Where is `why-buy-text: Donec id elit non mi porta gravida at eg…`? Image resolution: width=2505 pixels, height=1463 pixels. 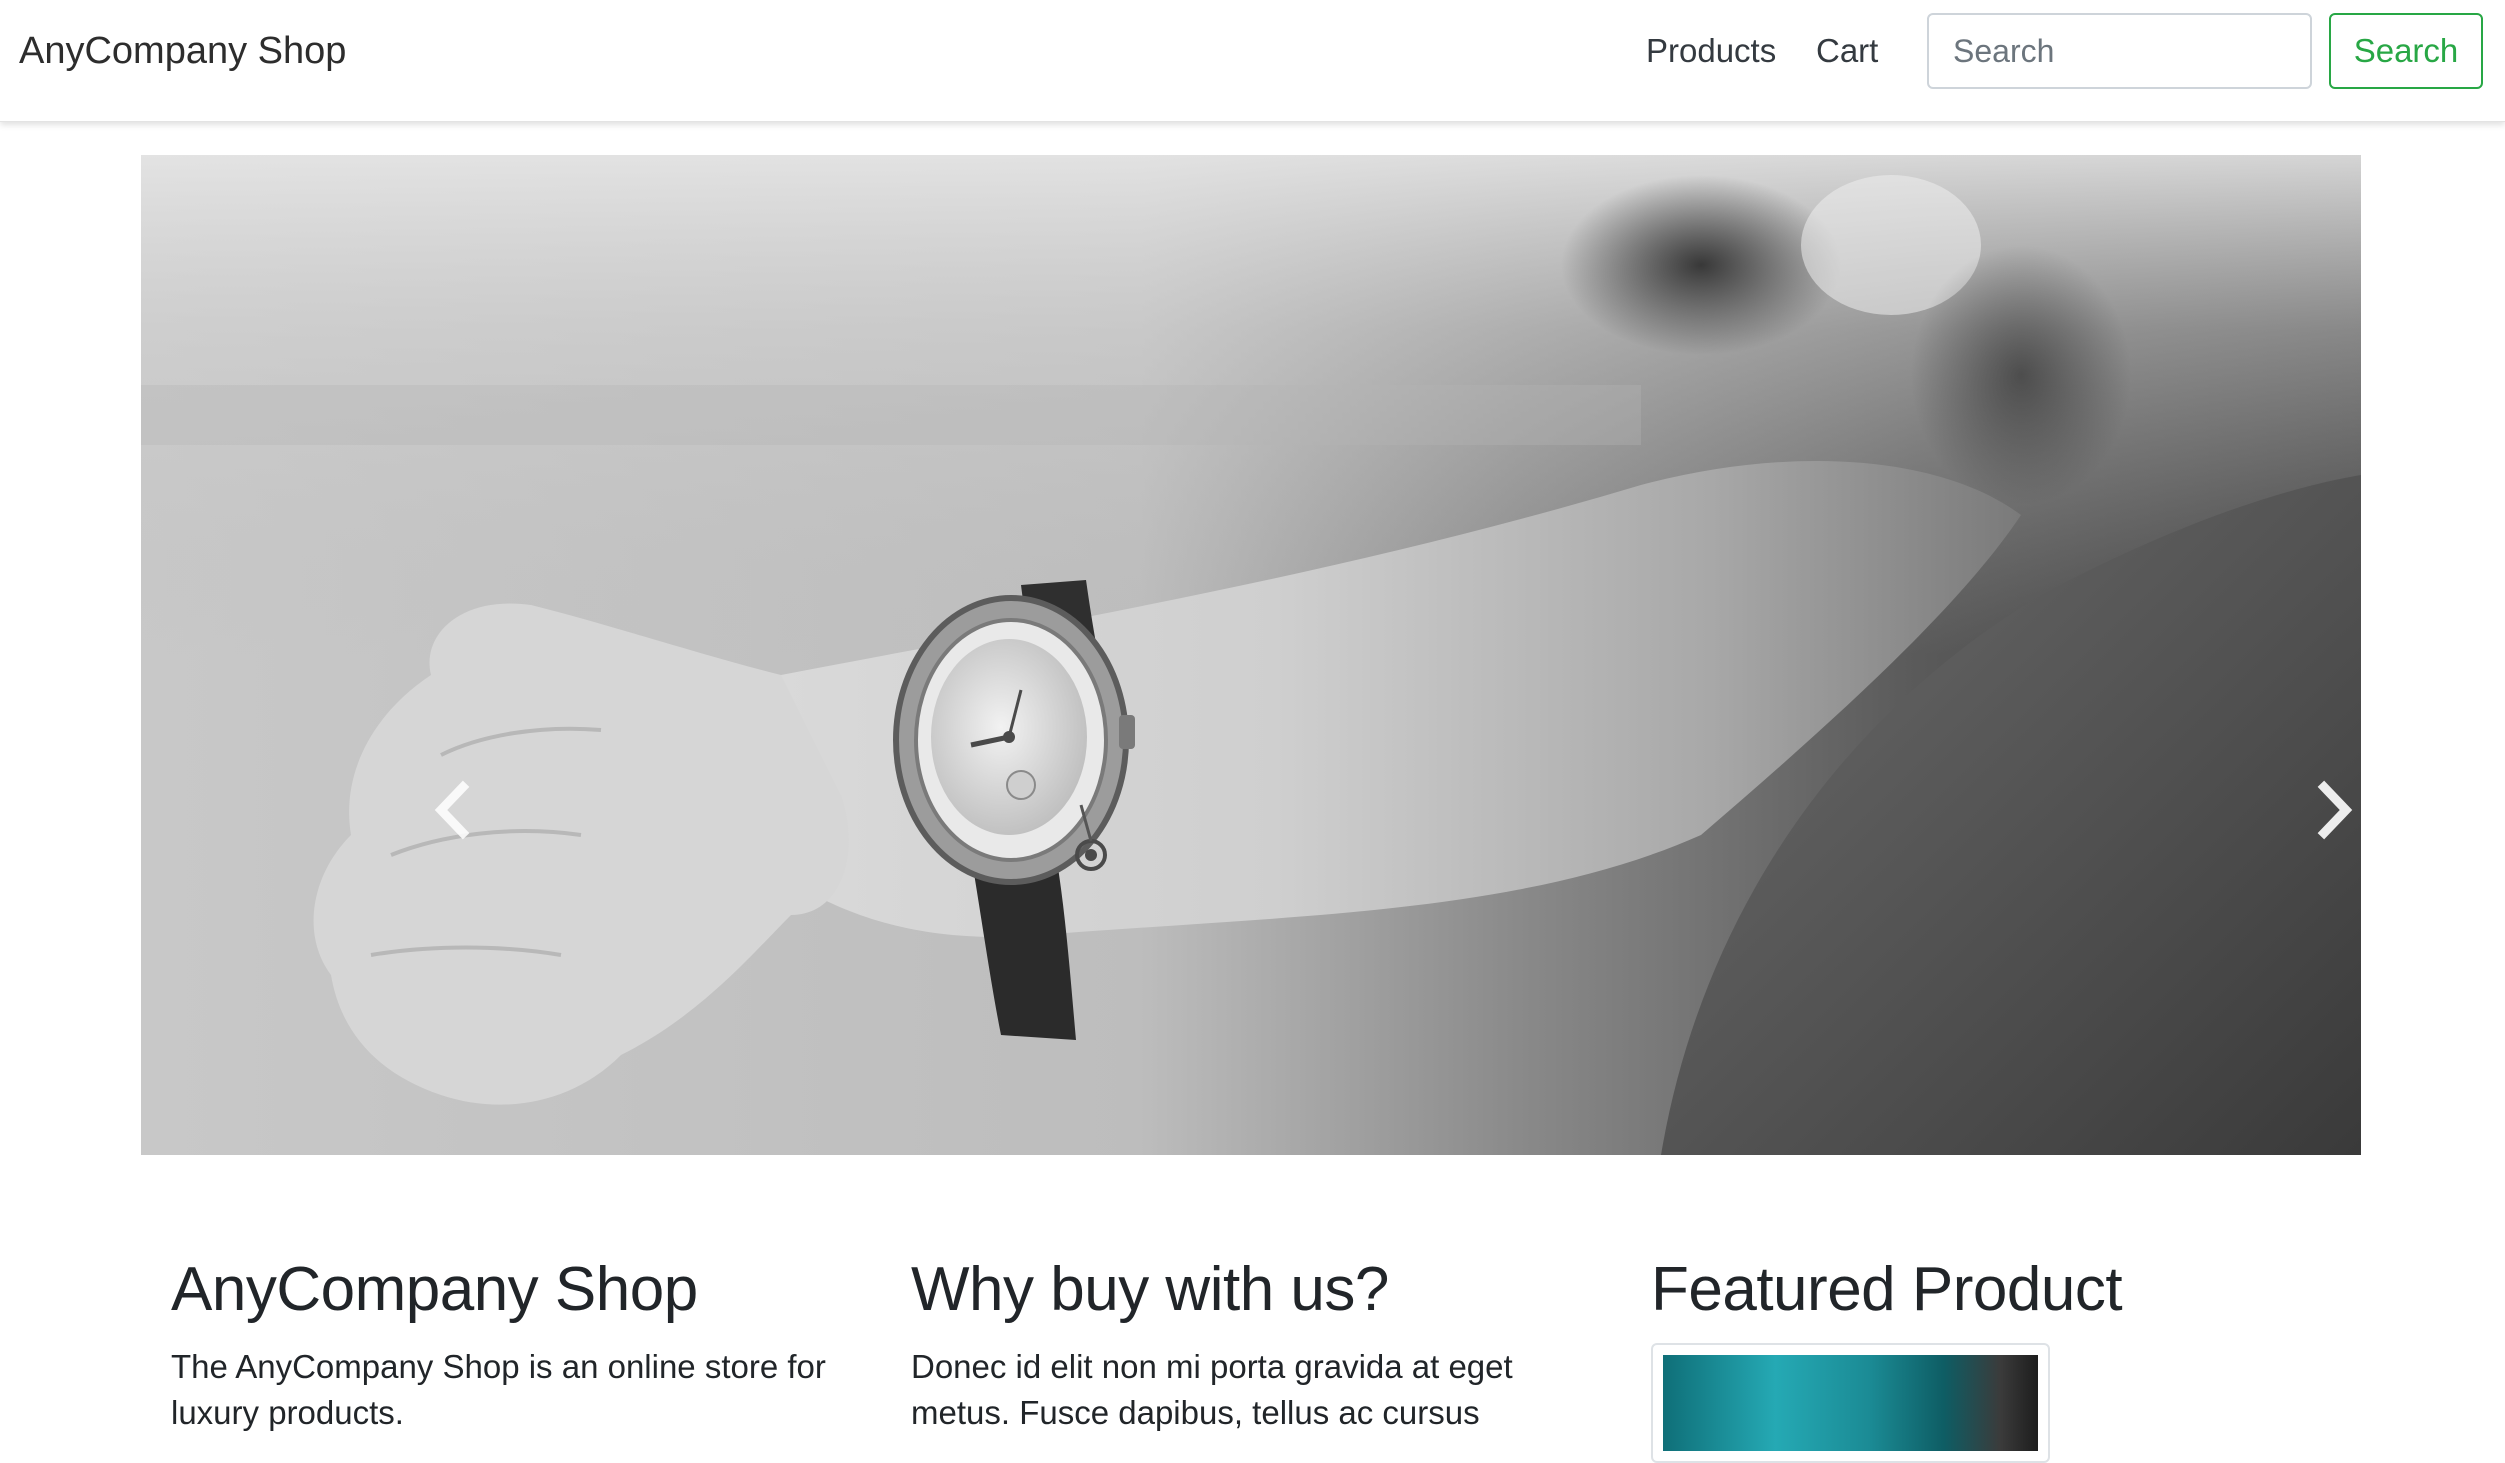 why-buy-text: Donec id elit non mi porta gravida at eg… is located at coordinates (1212, 1389).